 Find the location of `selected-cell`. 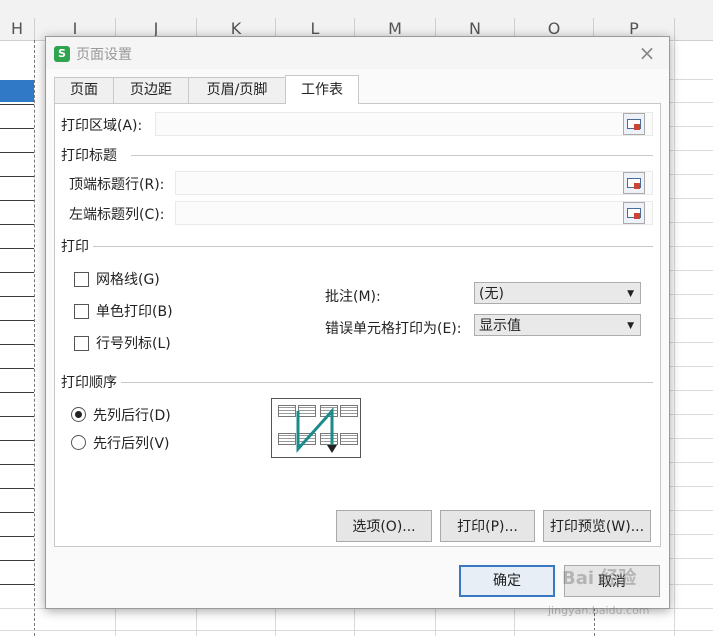

selected-cell is located at coordinates (17, 91).